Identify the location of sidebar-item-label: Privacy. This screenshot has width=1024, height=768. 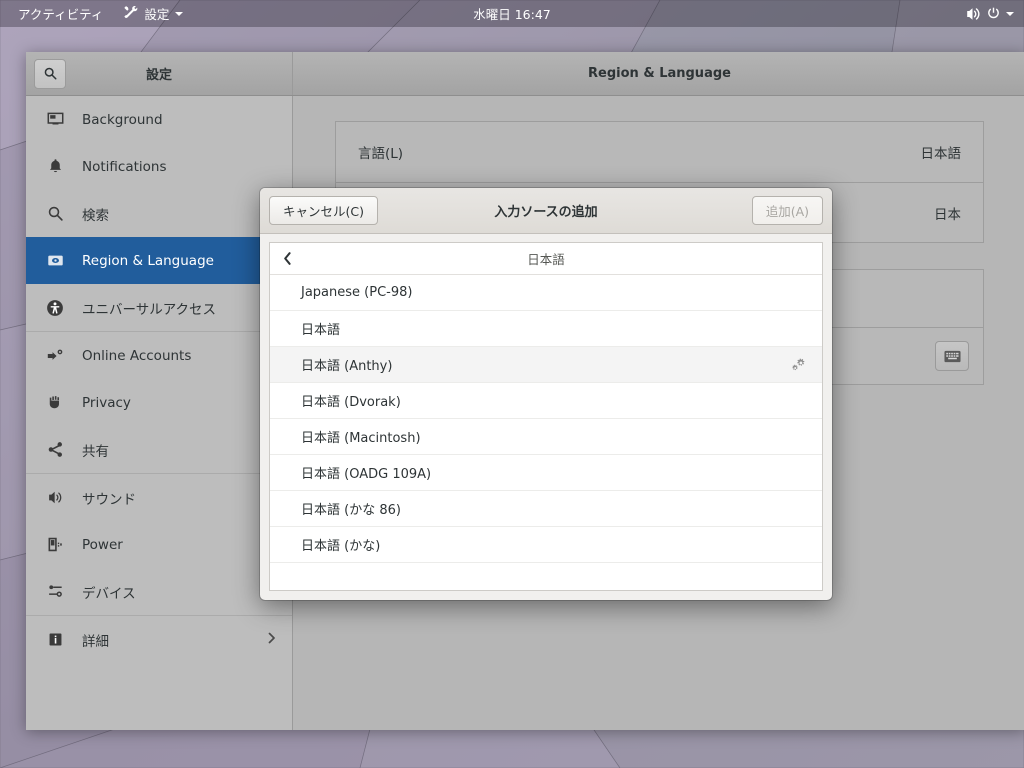
(106, 402).